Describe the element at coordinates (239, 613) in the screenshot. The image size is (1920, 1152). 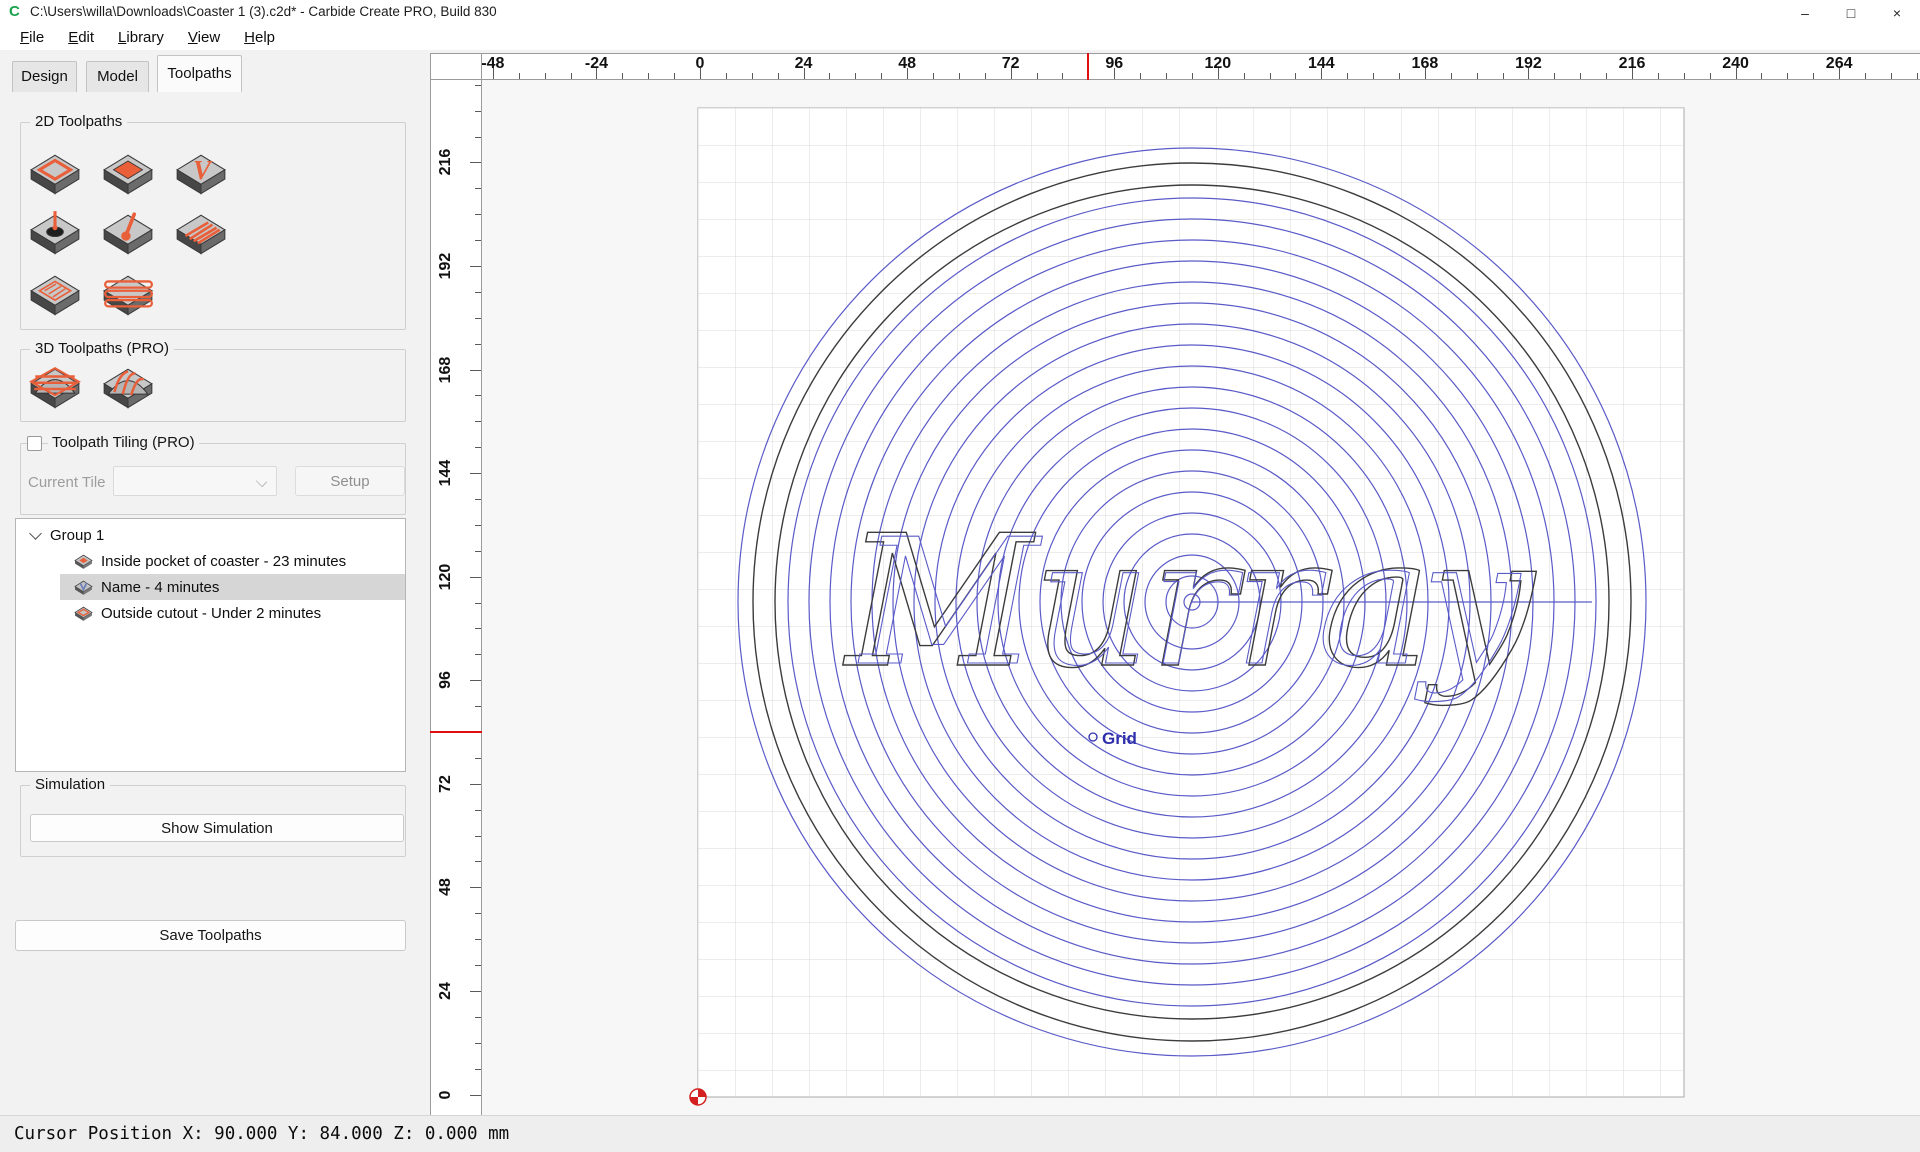
I see `toolpath-tree-item: Outside cutout - Under 2 minutes` at that location.